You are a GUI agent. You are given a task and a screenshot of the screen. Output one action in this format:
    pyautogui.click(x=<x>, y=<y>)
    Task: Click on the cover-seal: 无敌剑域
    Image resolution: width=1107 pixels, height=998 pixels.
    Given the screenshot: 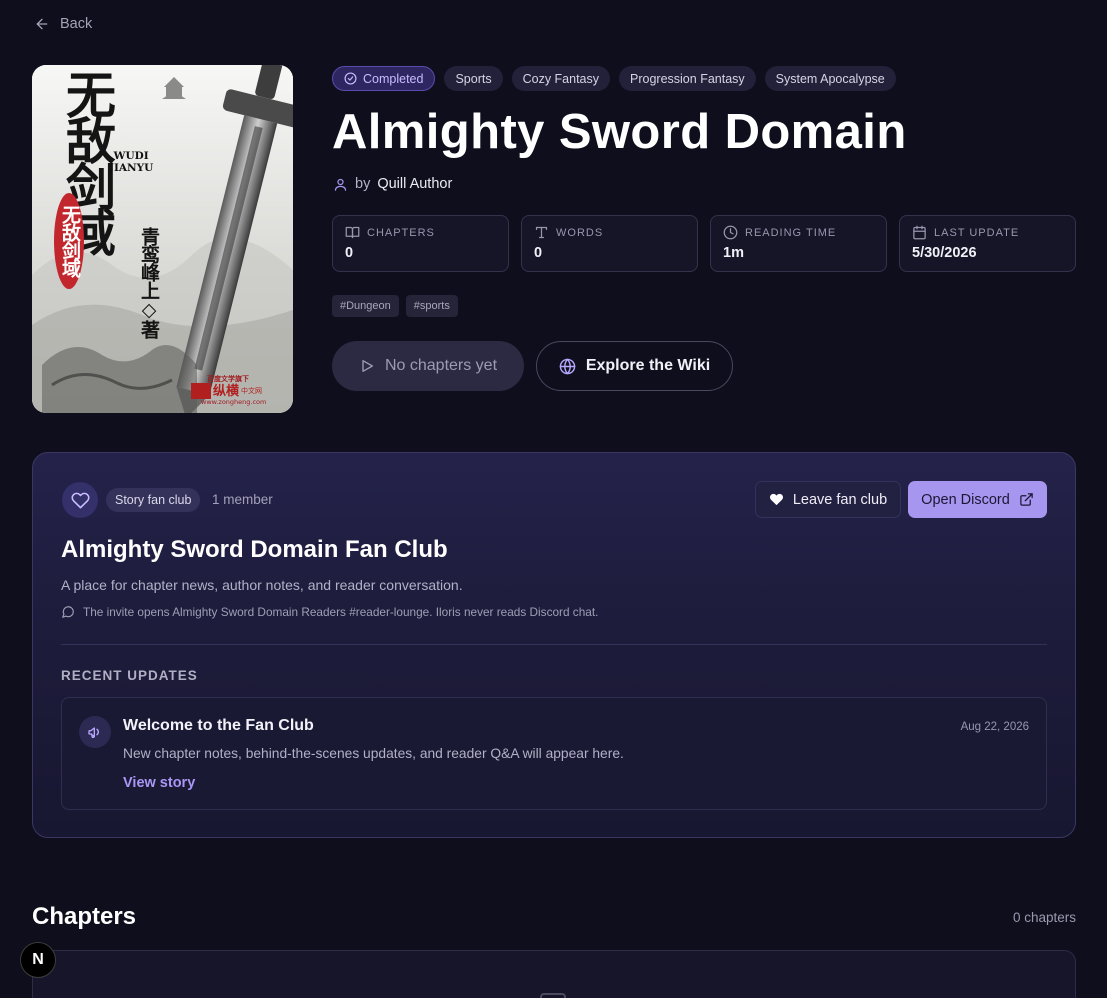 What is the action you would take?
    pyautogui.click(x=69, y=241)
    